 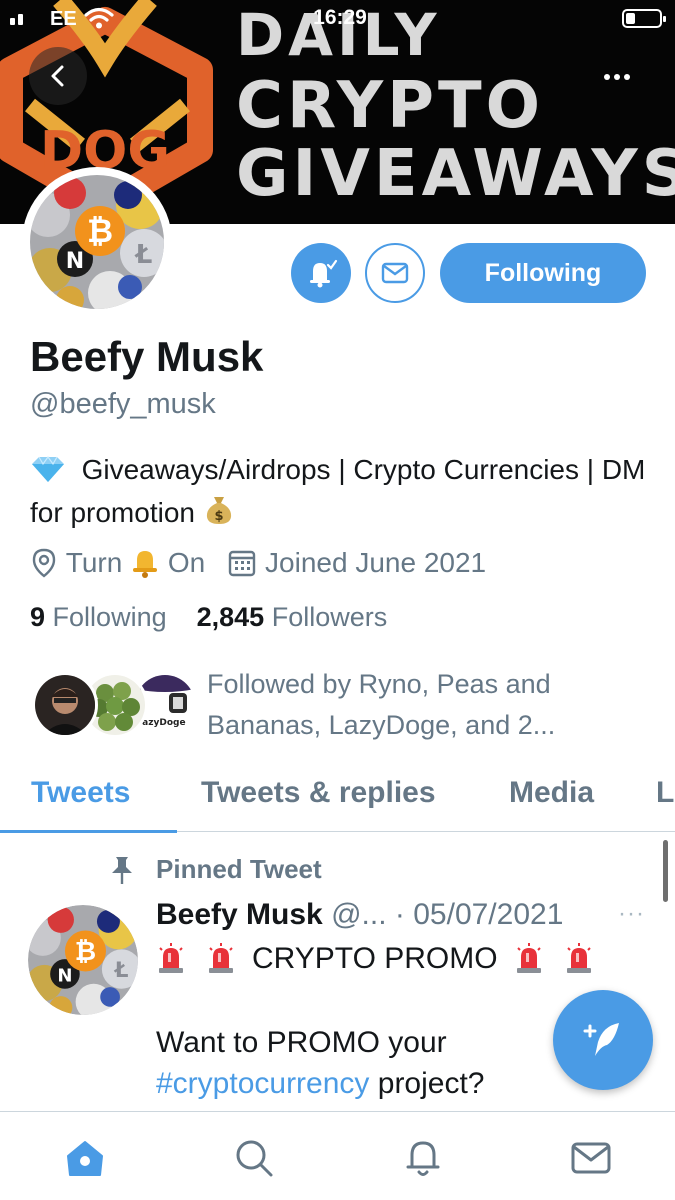 I want to click on nav-notifications, so click(x=423, y=1158).